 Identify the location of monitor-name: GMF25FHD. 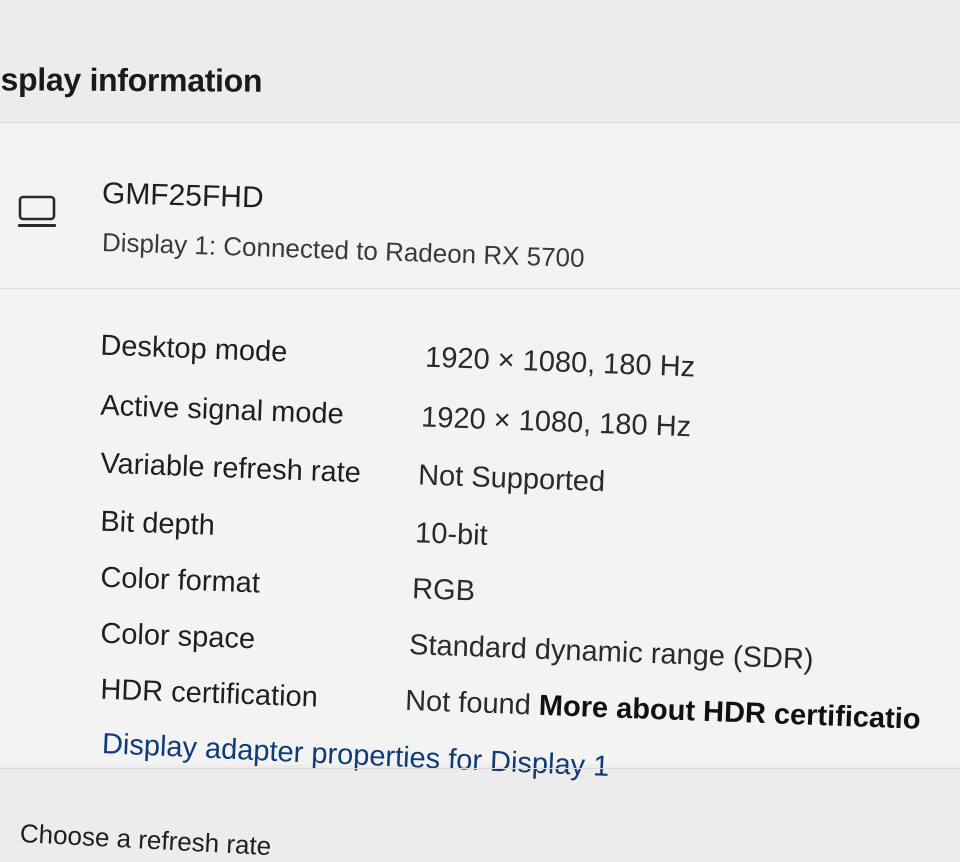
(183, 196).